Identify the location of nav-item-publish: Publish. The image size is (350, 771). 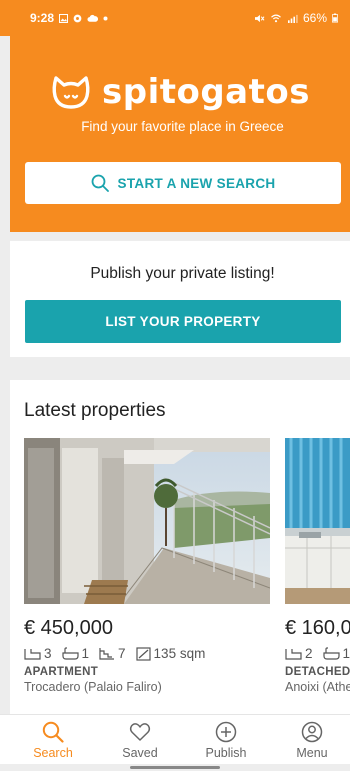
(226, 740).